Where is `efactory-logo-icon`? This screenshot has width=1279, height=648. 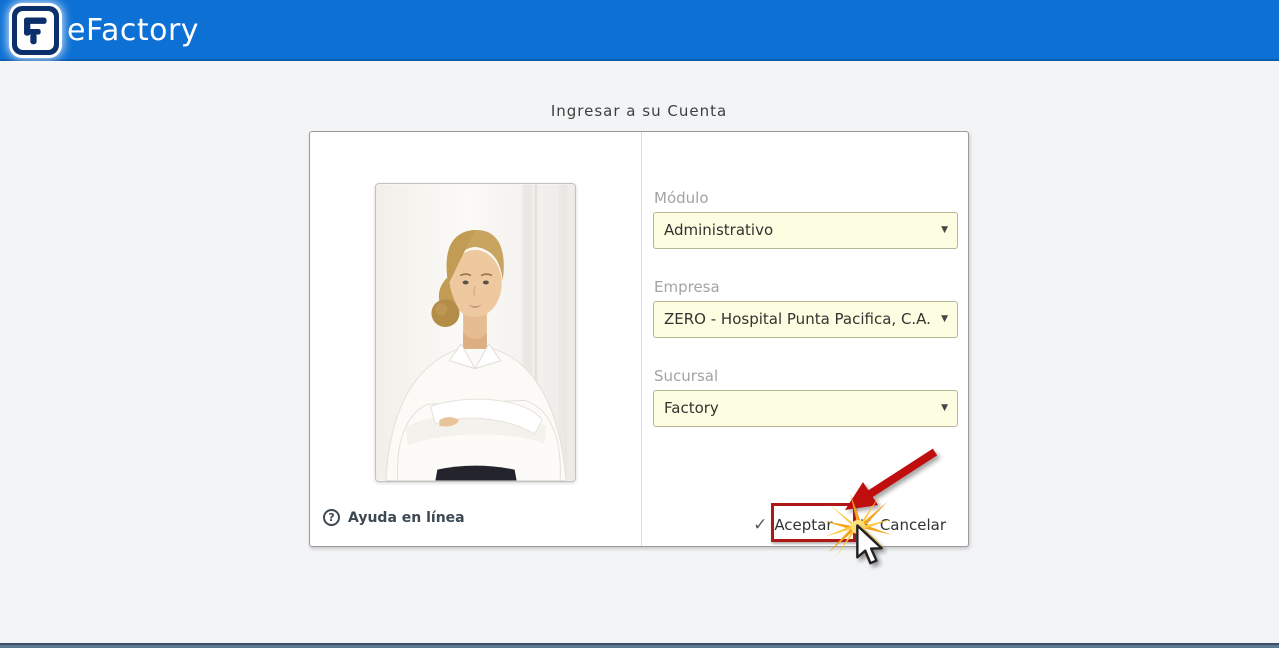
efactory-logo-icon is located at coordinates (35, 30).